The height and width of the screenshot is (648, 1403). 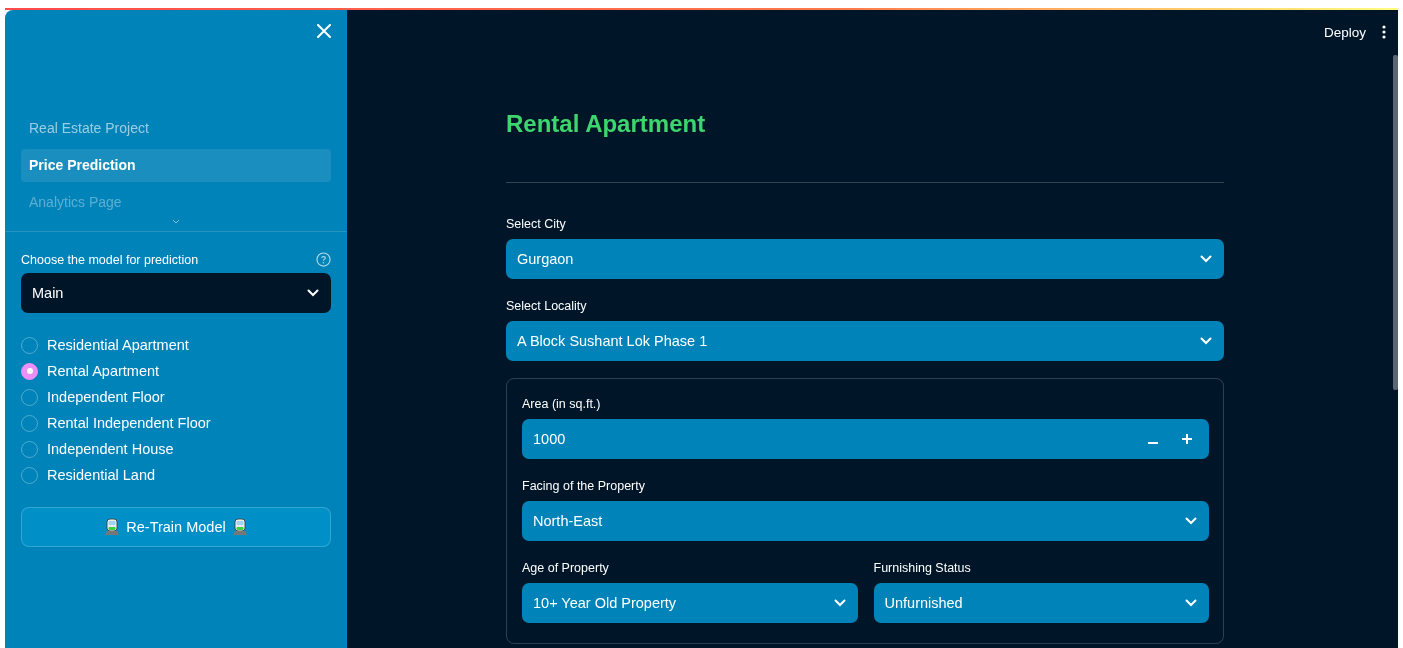 What do you see at coordinates (106, 397) in the screenshot?
I see `radio-label: Independent Floor` at bounding box center [106, 397].